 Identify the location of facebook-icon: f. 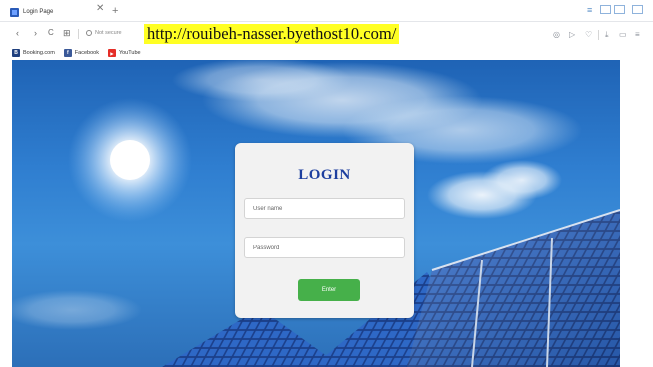
(67, 53).